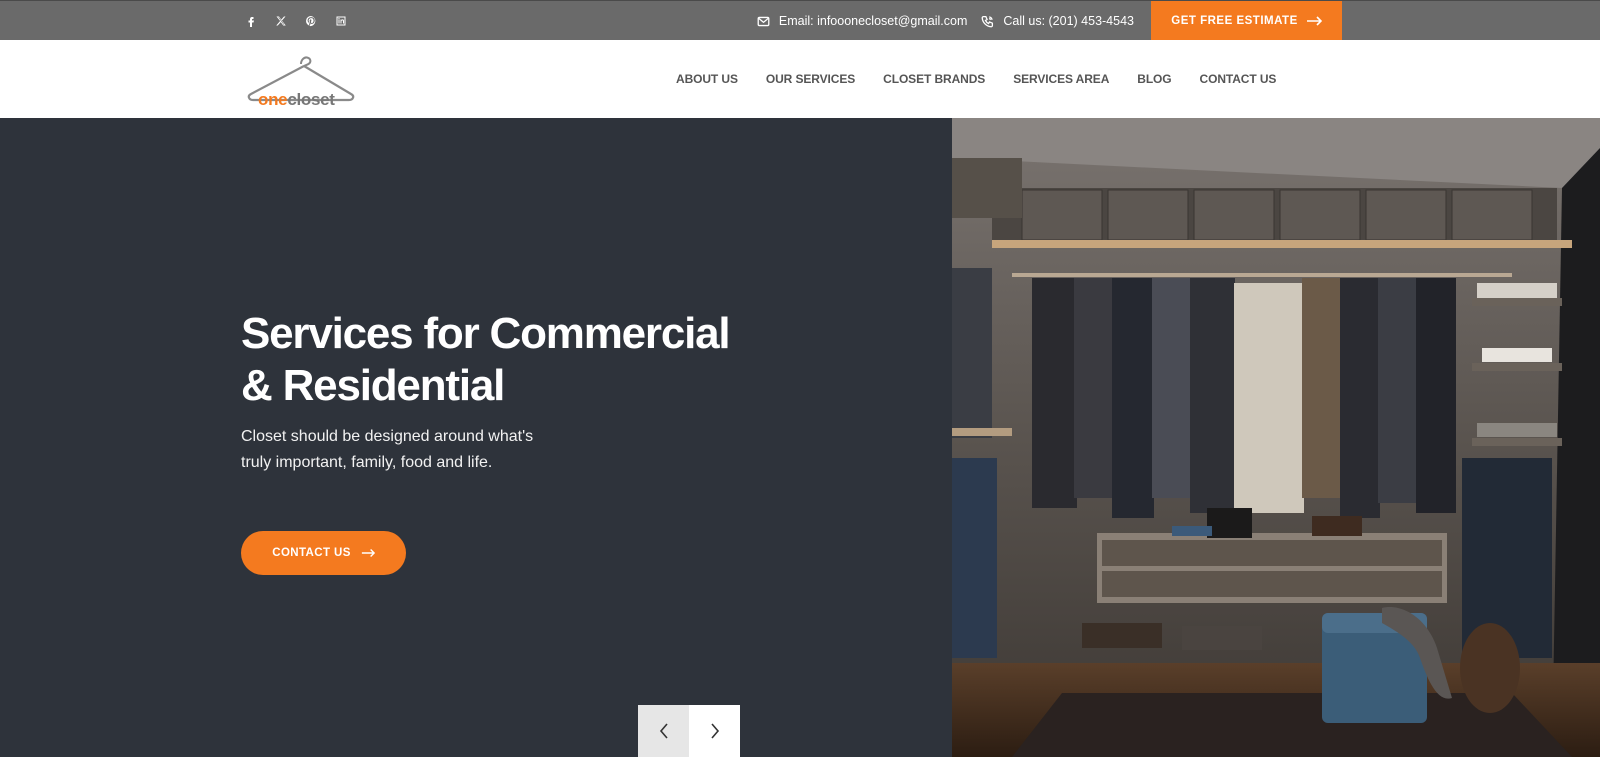  What do you see at coordinates (707, 79) in the screenshot?
I see `nav-about-us: ABOUT US` at bounding box center [707, 79].